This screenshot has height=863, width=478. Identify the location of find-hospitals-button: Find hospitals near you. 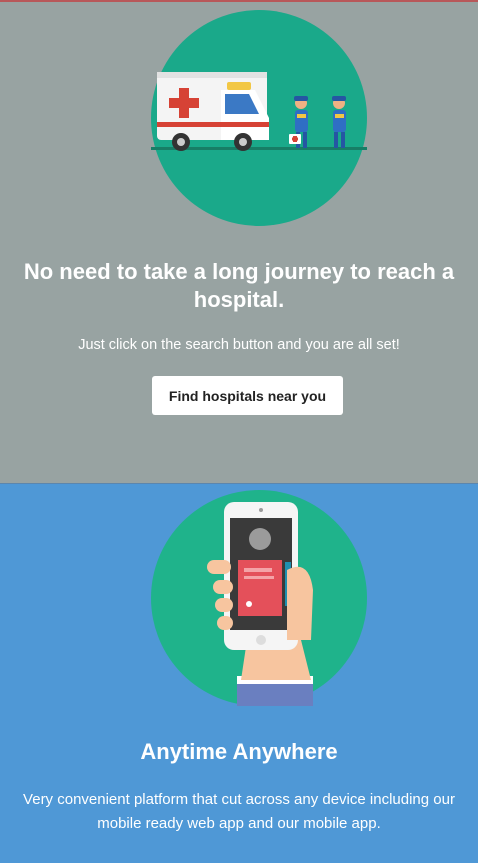
(247, 395).